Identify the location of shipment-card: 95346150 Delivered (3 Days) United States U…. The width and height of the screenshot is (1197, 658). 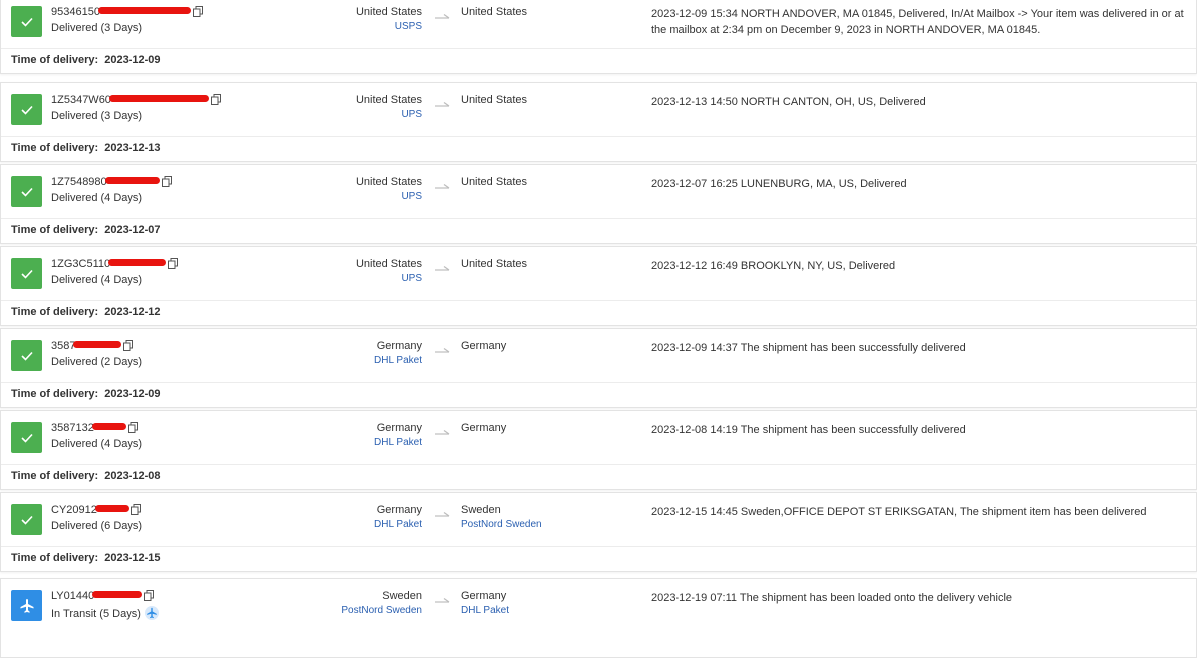
(598, 37).